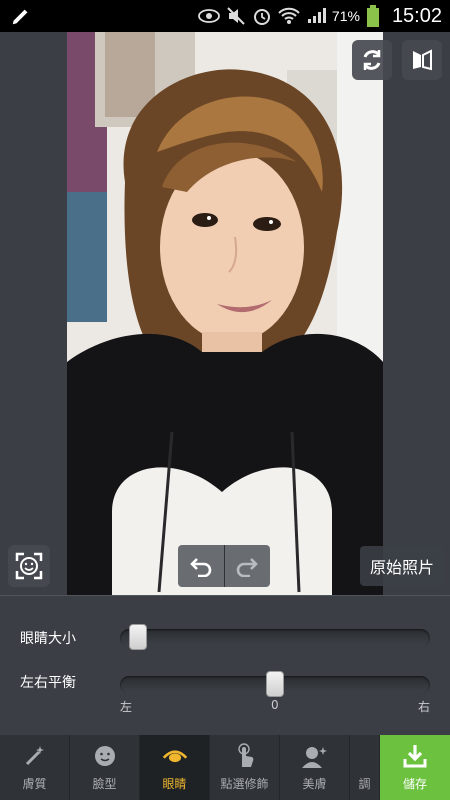 The image size is (450, 800). I want to click on eye-size-slider, so click(275, 637).